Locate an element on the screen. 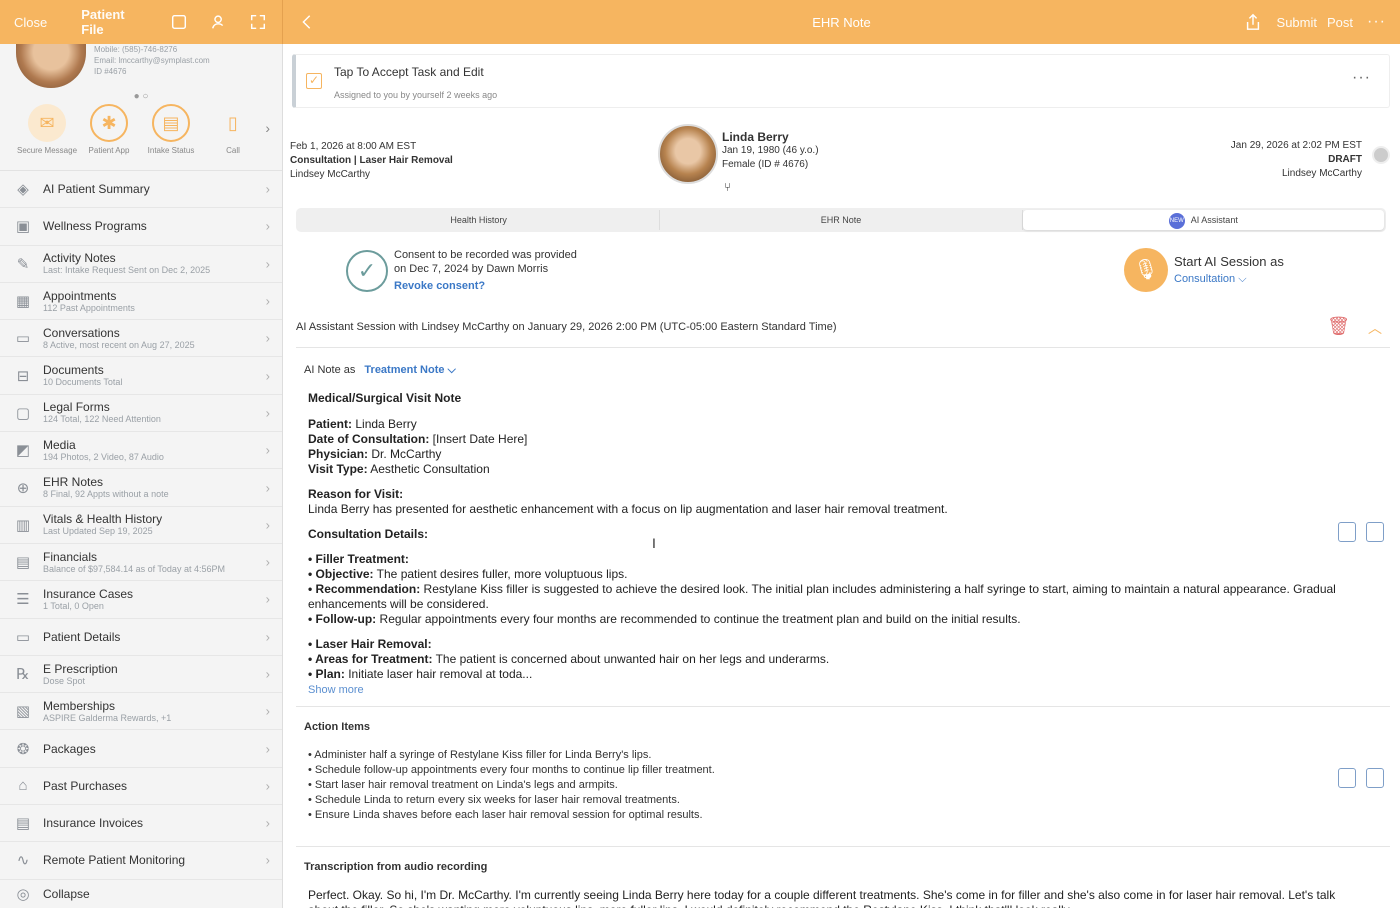  call-button: ▯ Call is located at coordinates (233, 130).